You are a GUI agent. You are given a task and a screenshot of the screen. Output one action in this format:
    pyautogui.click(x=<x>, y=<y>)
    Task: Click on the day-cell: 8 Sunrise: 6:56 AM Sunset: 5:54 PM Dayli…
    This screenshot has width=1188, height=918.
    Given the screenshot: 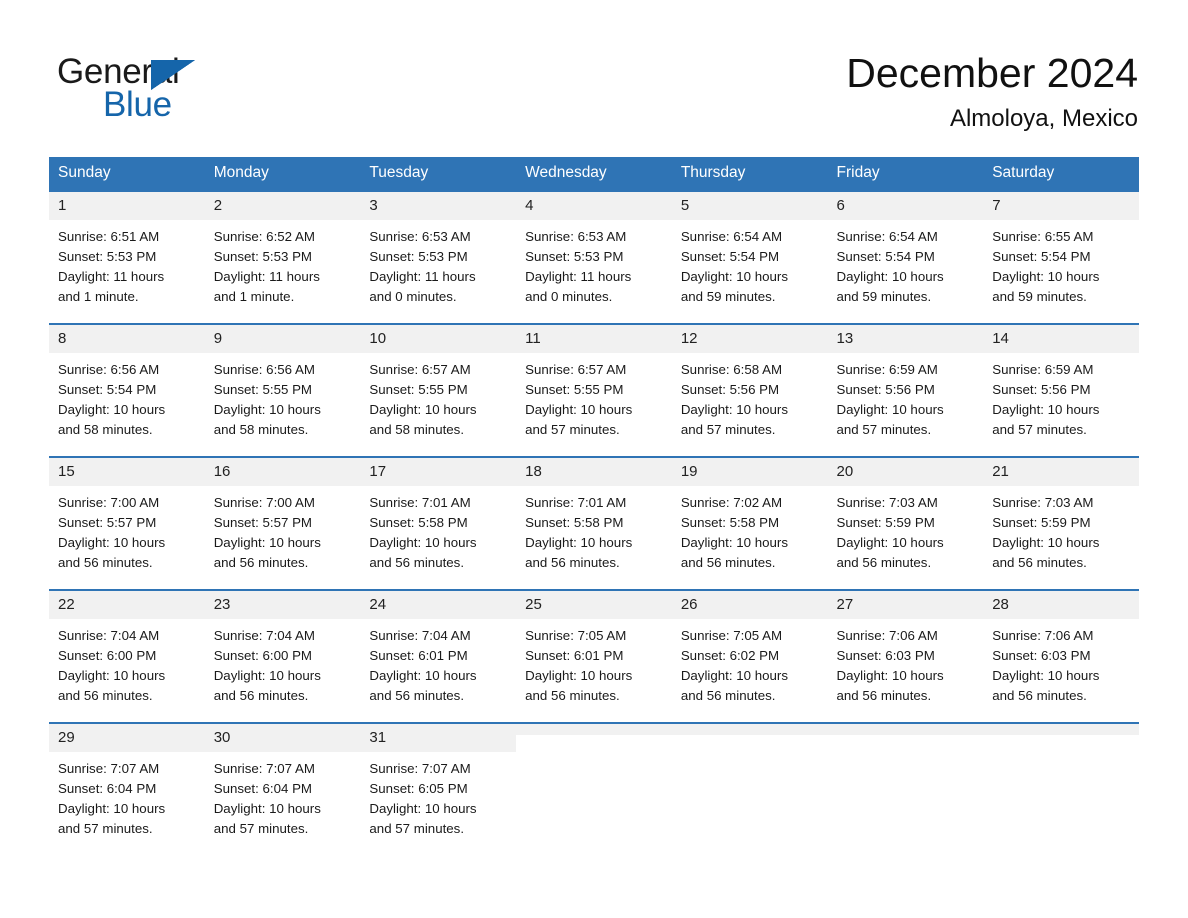 What is the action you would take?
    pyautogui.click(x=127, y=383)
    